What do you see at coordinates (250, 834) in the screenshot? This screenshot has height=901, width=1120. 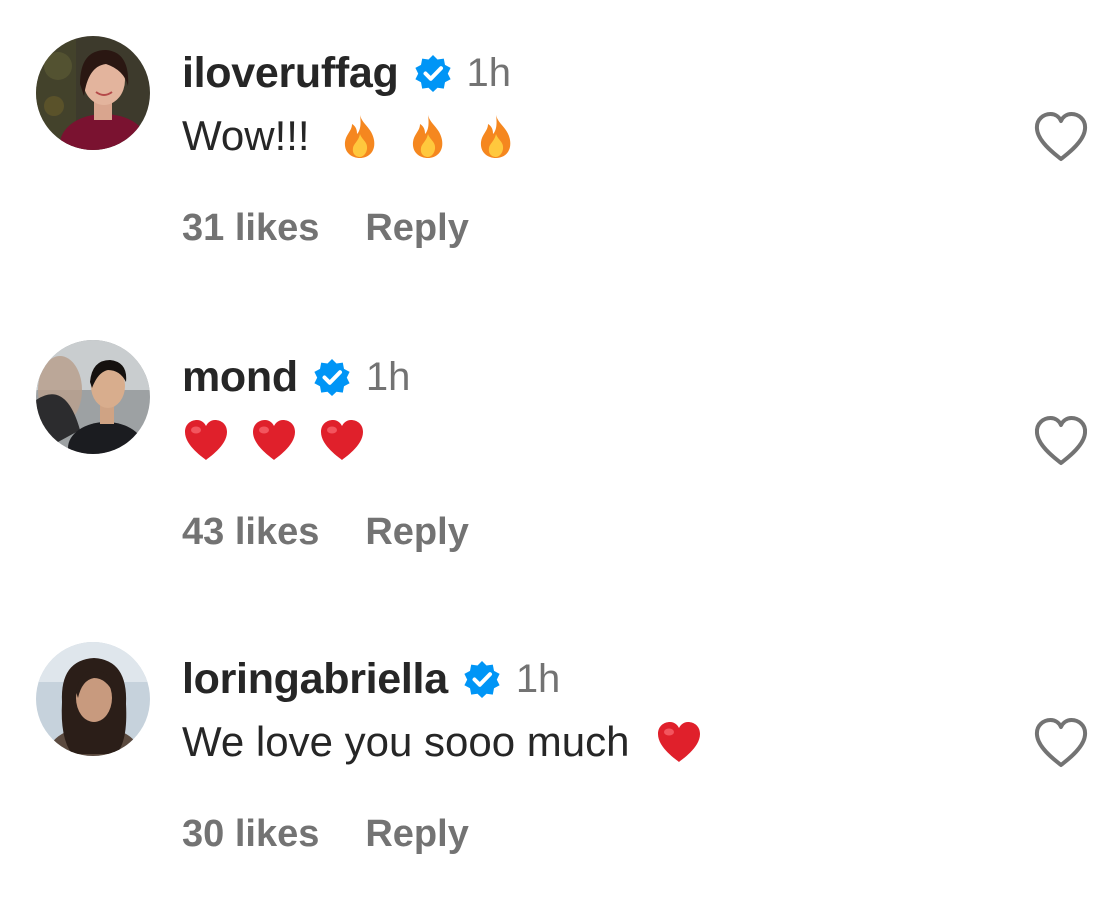 I see `like-count: 30 likes` at bounding box center [250, 834].